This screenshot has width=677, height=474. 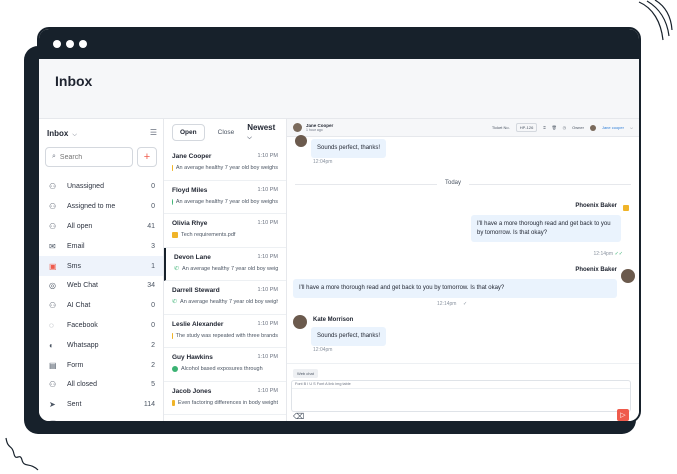 What do you see at coordinates (554, 127) in the screenshot?
I see `trash-icon: 🗑` at bounding box center [554, 127].